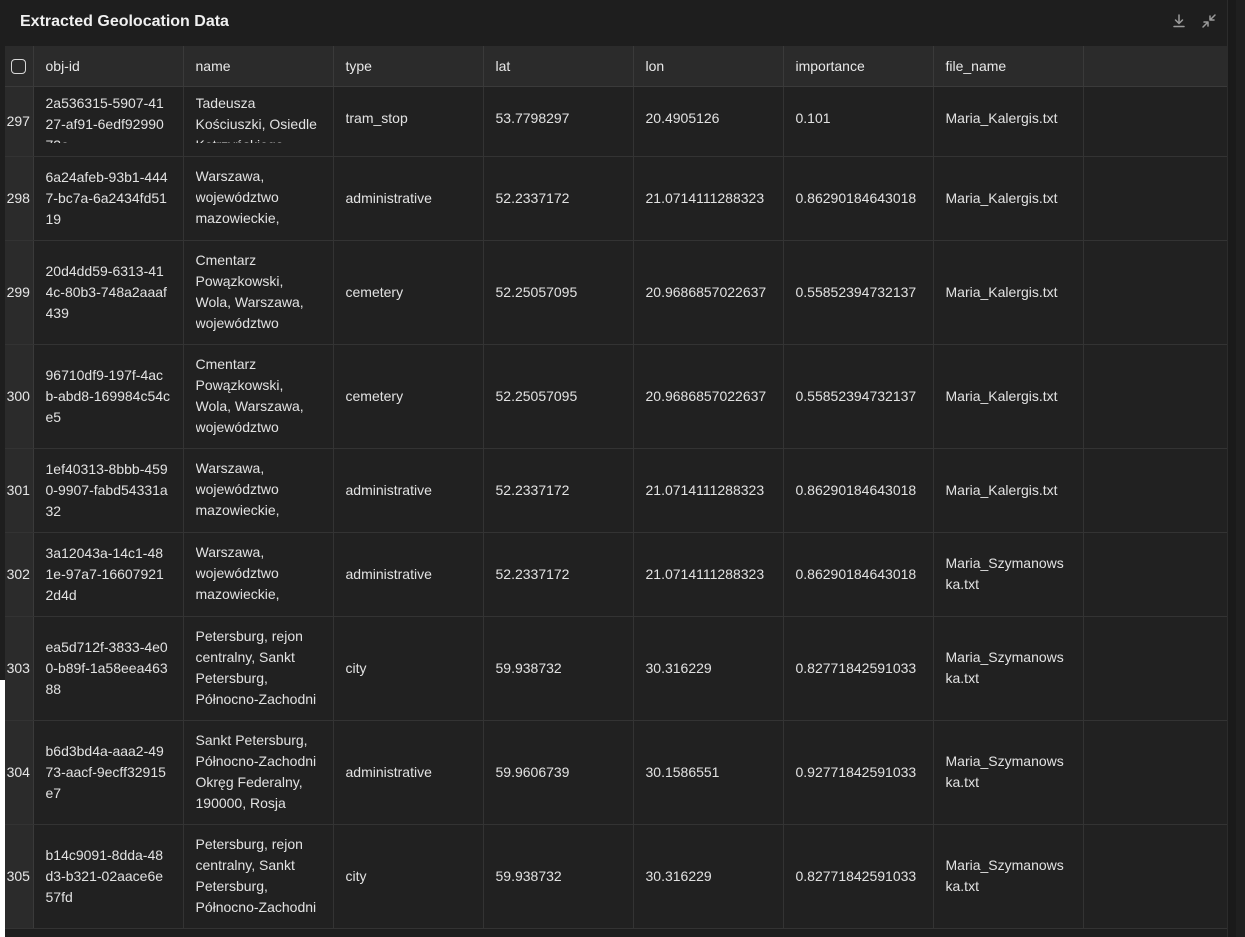 Image resolution: width=1245 pixels, height=937 pixels. Describe the element at coordinates (108, 876) in the screenshot. I see `obj-id-cell: b14c9091-8dda-48d3-b321-02aace6e57fd` at that location.